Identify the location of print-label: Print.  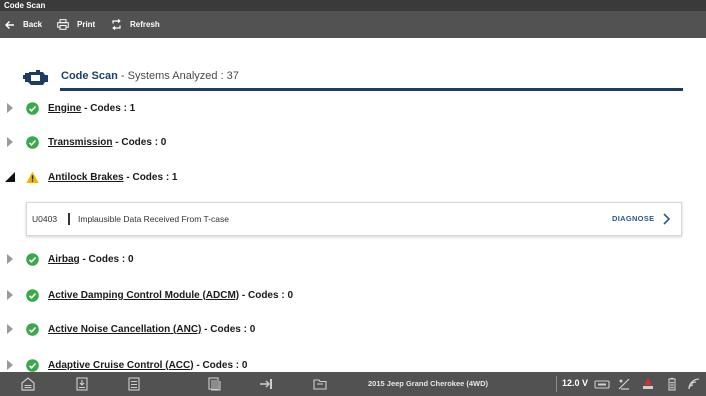
(86, 24).